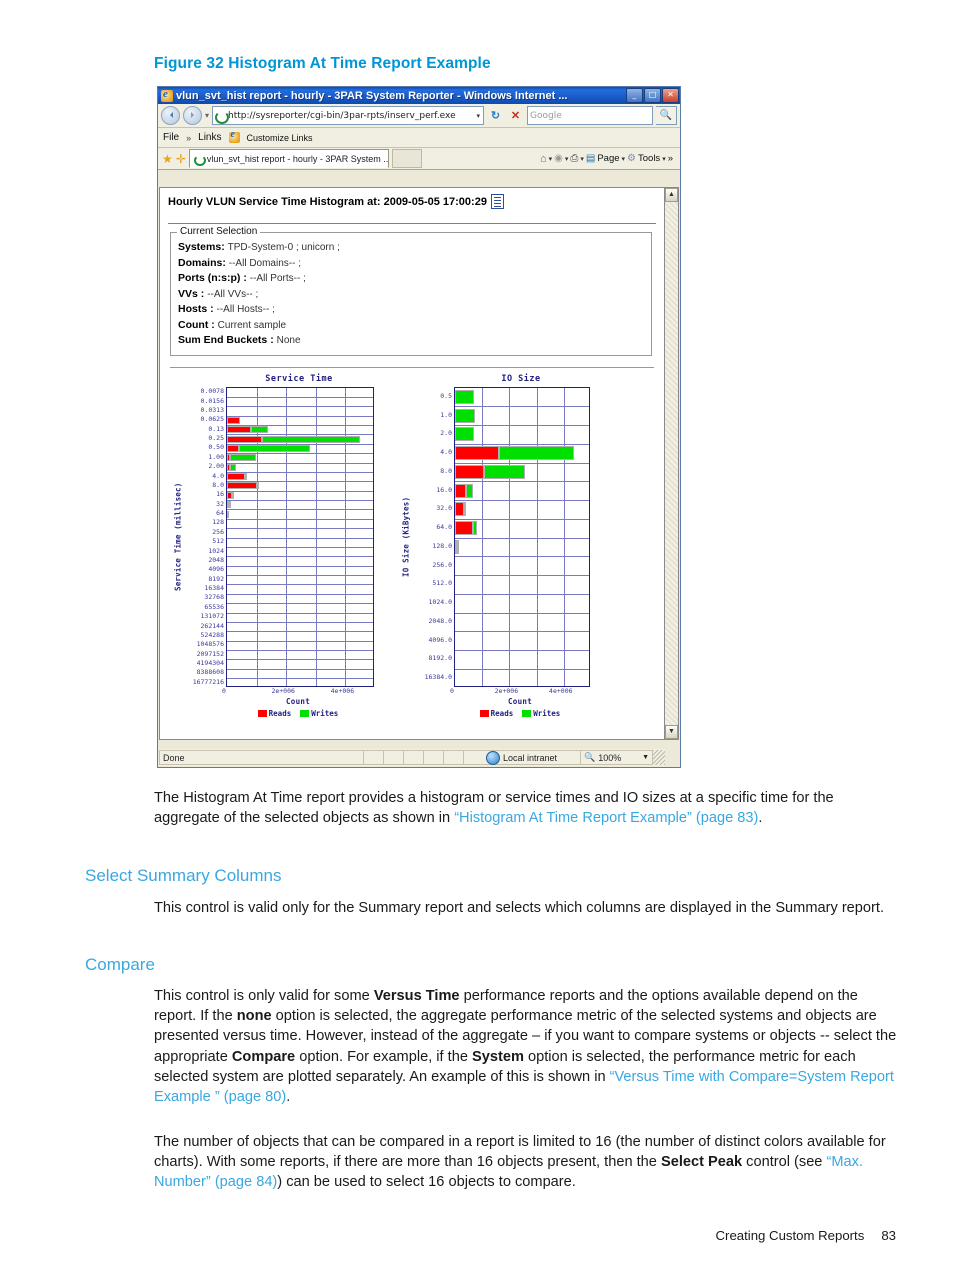  I want to click on tools-menu-button: ⚙ Tools ▾, so click(646, 158).